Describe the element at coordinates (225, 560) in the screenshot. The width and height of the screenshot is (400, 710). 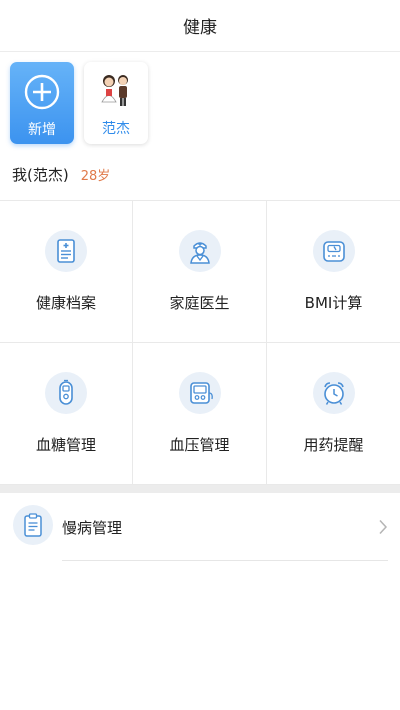
I see `row-divider` at that location.